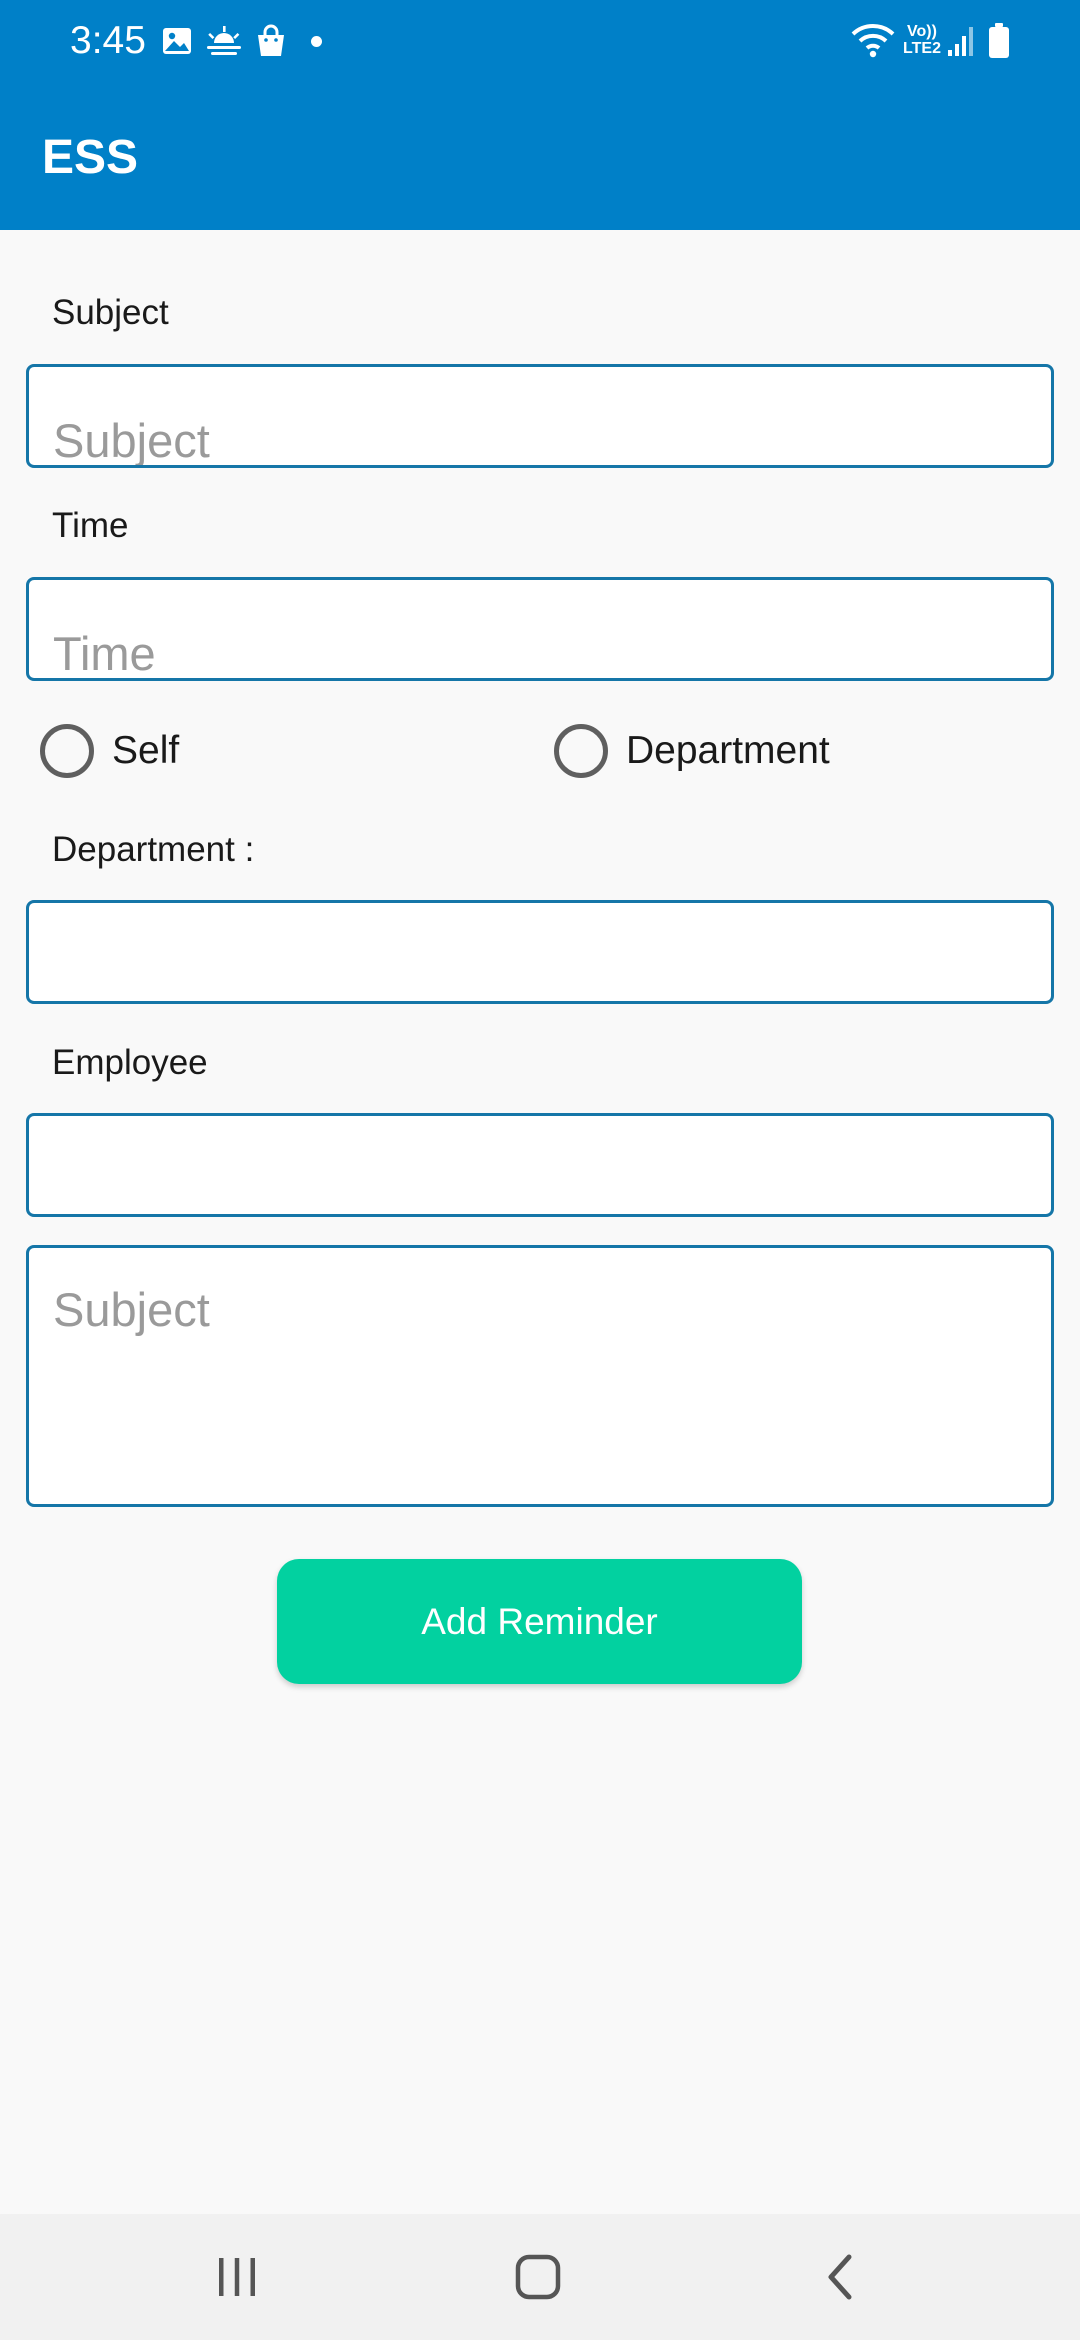  Describe the element at coordinates (109, 751) in the screenshot. I see `self-radio: Self` at that location.